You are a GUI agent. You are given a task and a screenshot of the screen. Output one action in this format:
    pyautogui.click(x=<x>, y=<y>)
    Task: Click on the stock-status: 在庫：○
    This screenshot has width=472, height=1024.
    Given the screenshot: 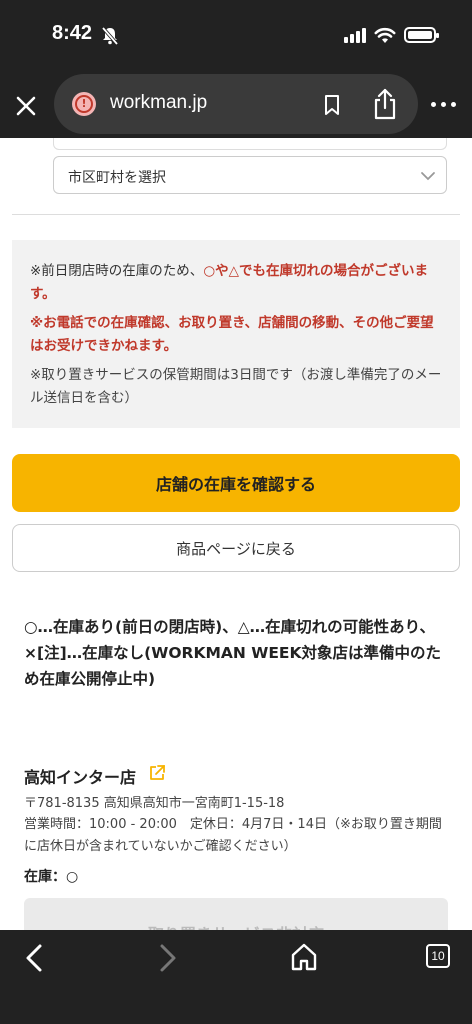 What is the action you would take?
    pyautogui.click(x=51, y=876)
    